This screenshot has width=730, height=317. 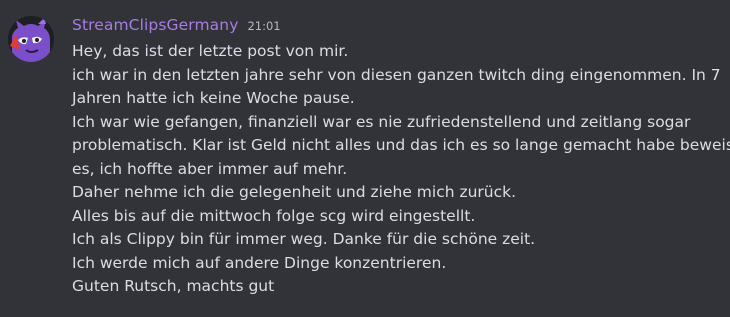 What do you see at coordinates (391, 27) in the screenshot?
I see `message-header: StreamClipsGermany 21:01` at bounding box center [391, 27].